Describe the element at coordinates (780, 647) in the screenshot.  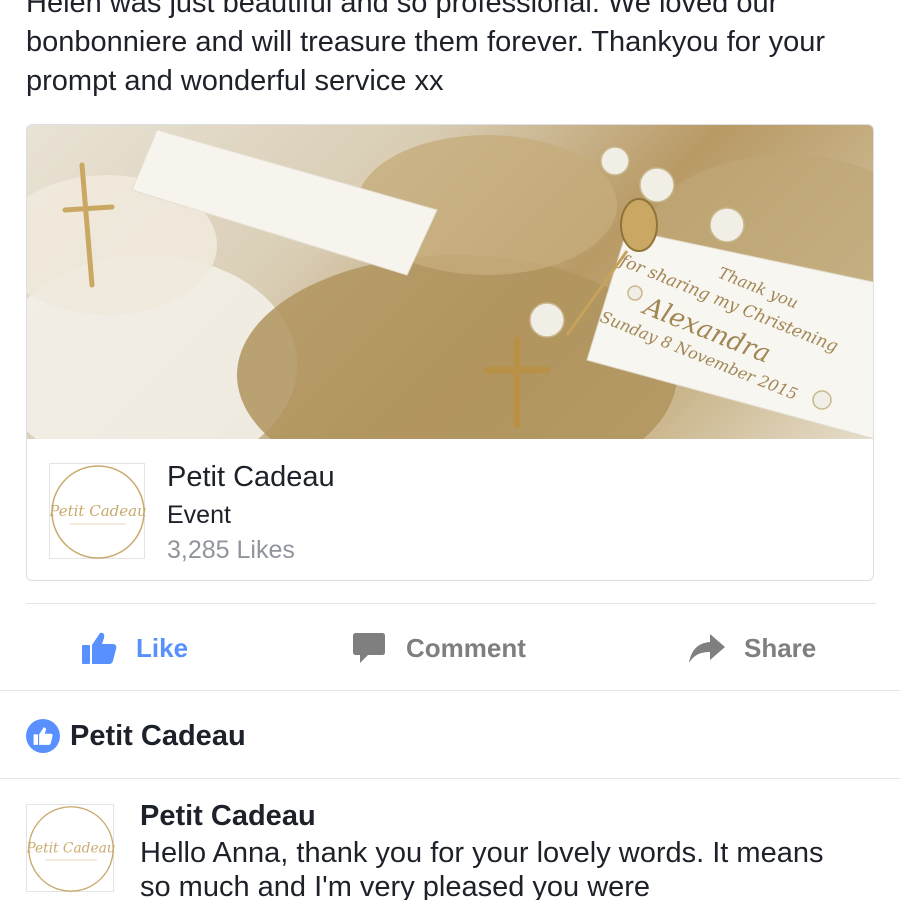
I see `share-label: Share` at that location.